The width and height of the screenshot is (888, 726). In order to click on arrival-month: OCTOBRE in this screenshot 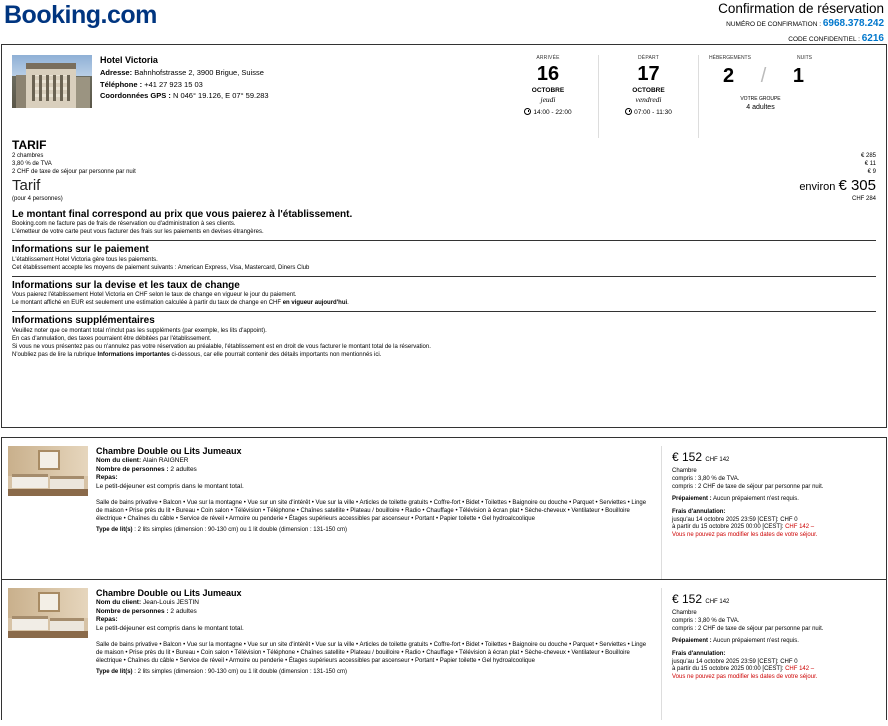, I will do `click(548, 91)`.